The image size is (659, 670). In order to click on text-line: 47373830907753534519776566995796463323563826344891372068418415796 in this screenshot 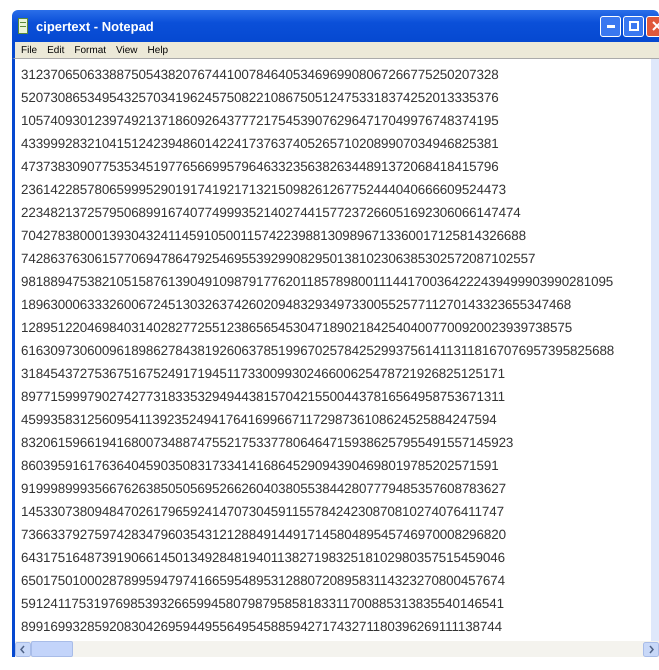, I will do `click(260, 167)`.